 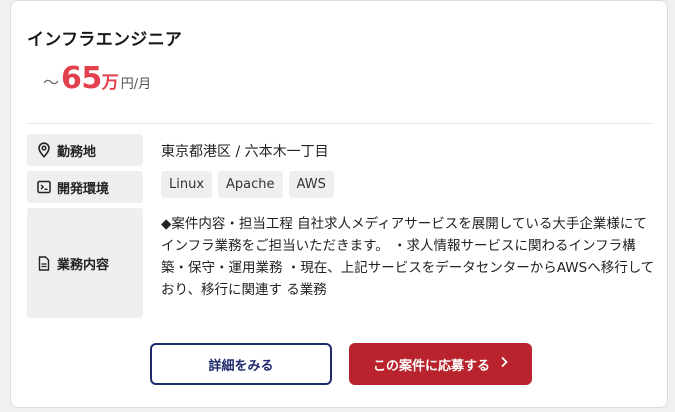 What do you see at coordinates (245, 152) in the screenshot?
I see `location-value: 東京都港区 / 六本木一丁目` at bounding box center [245, 152].